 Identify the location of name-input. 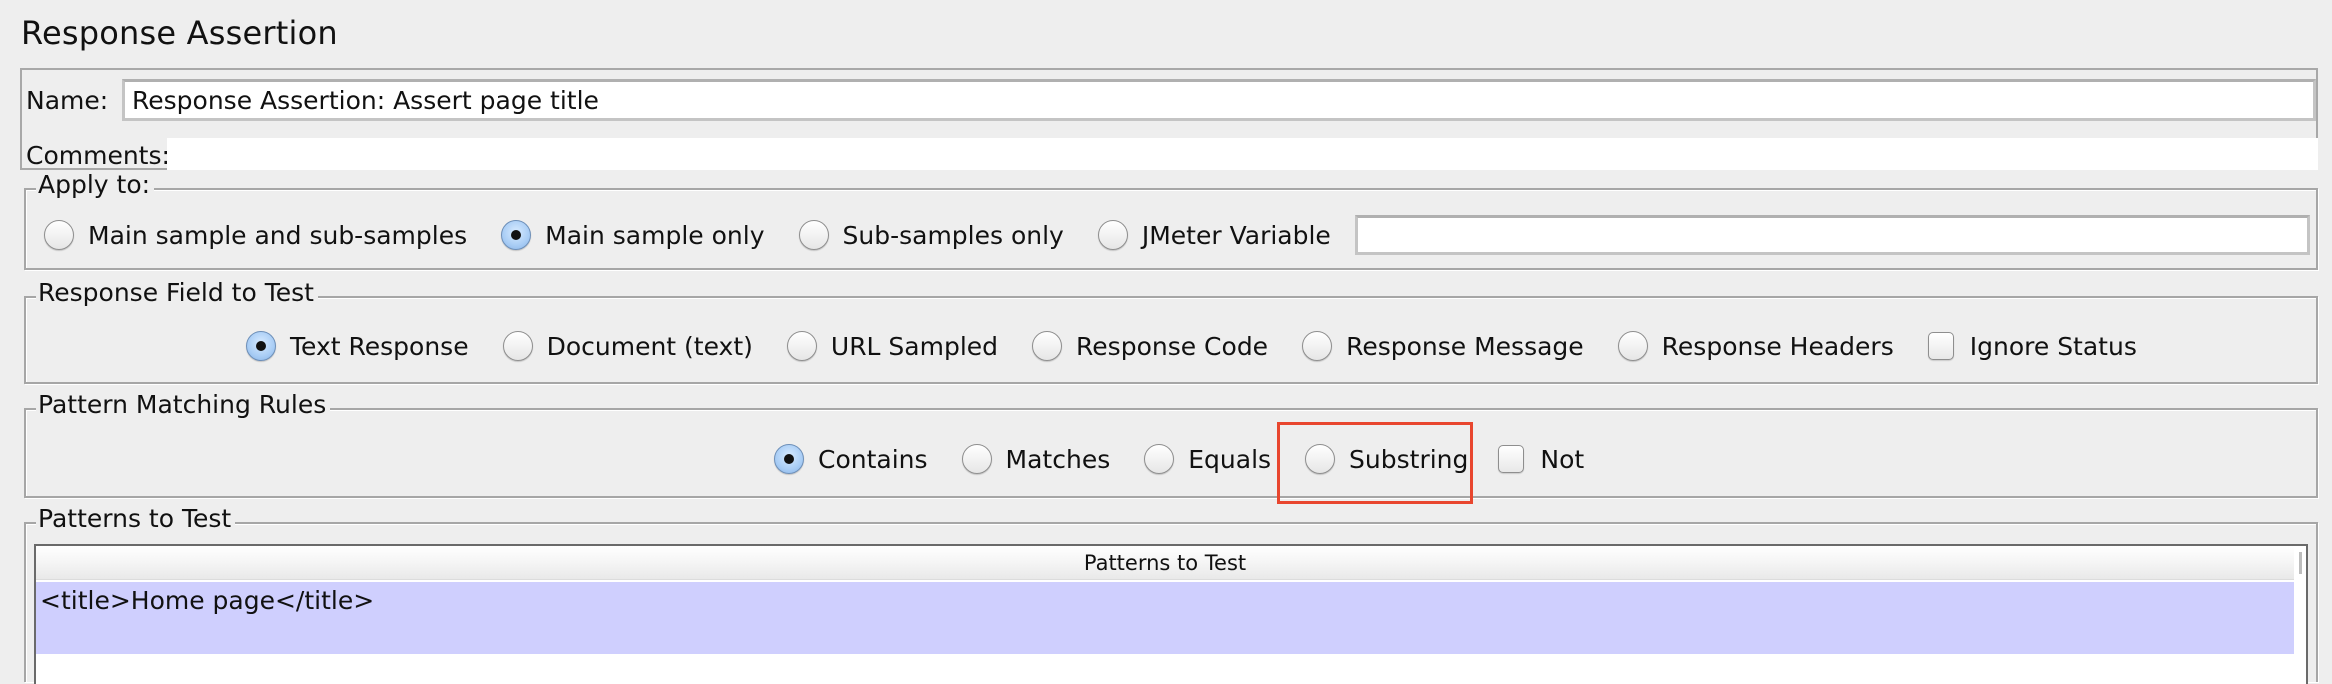
(1219, 100).